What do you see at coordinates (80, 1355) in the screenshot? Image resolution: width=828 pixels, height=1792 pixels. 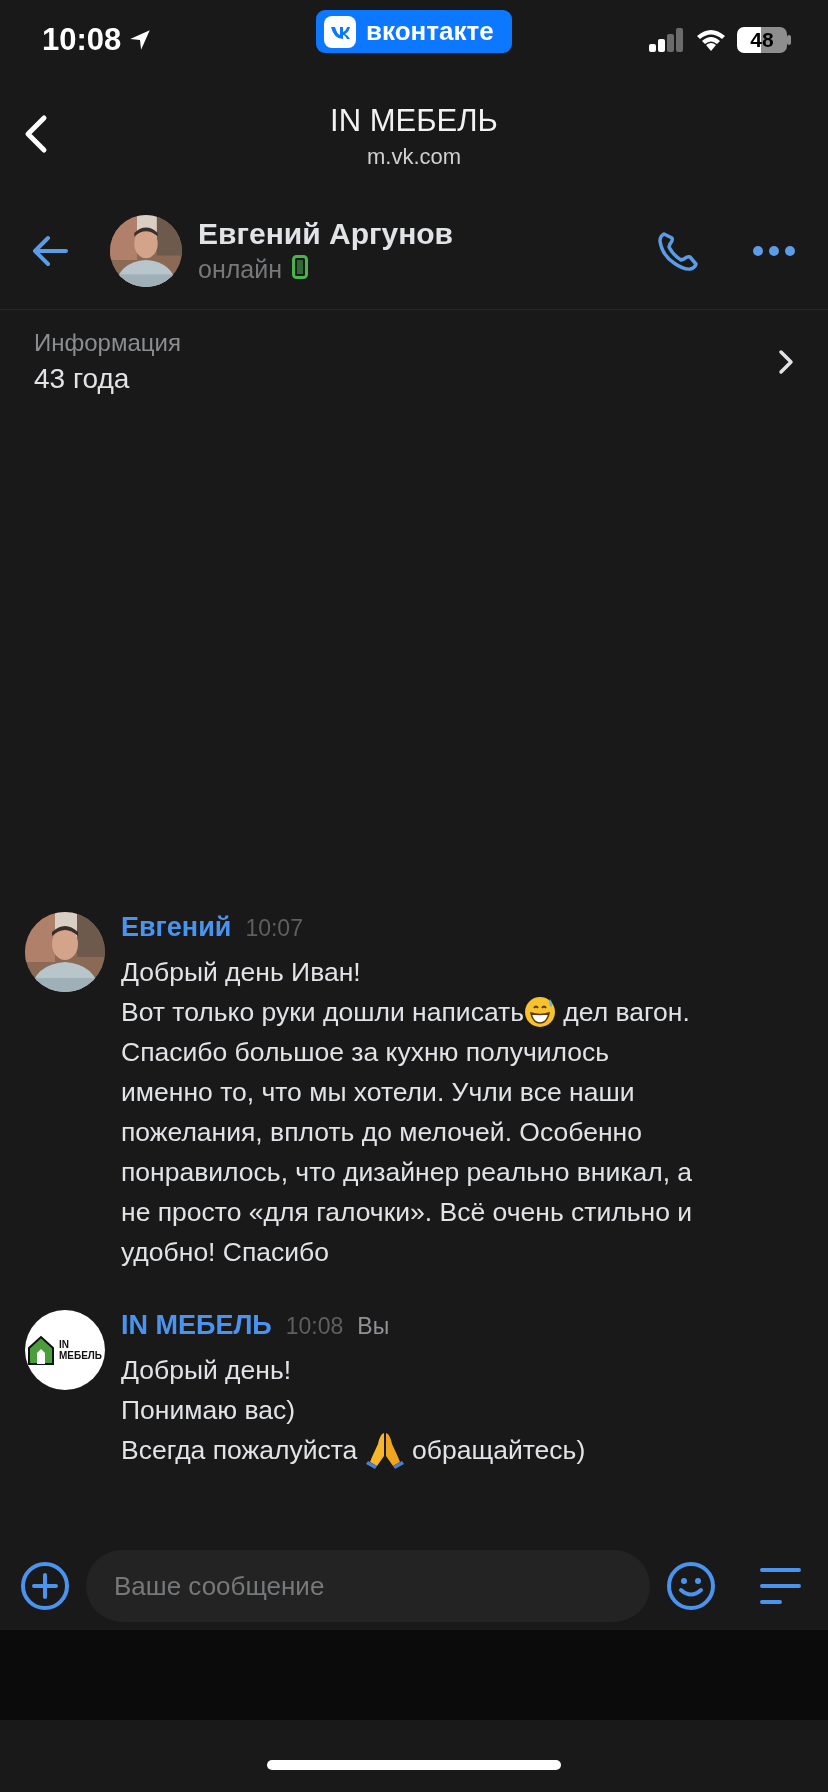 I see `logo-text: МЕБЕЛЬ` at bounding box center [80, 1355].